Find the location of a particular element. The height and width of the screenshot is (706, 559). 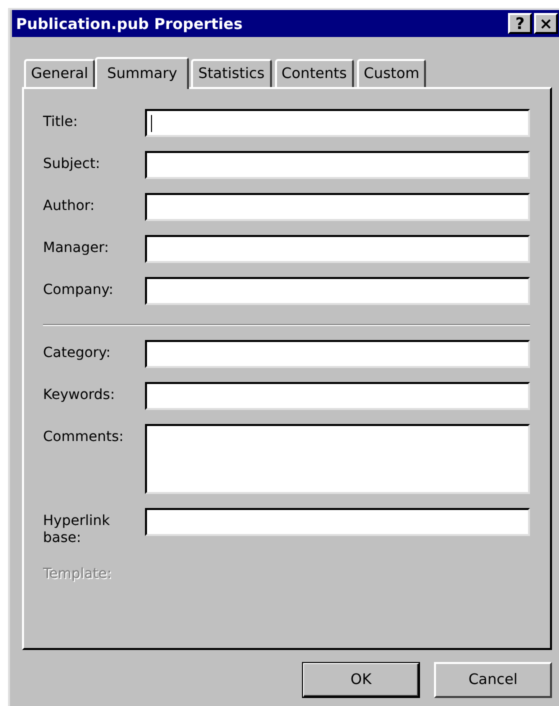

field-label: Keywords: is located at coordinates (79, 395).